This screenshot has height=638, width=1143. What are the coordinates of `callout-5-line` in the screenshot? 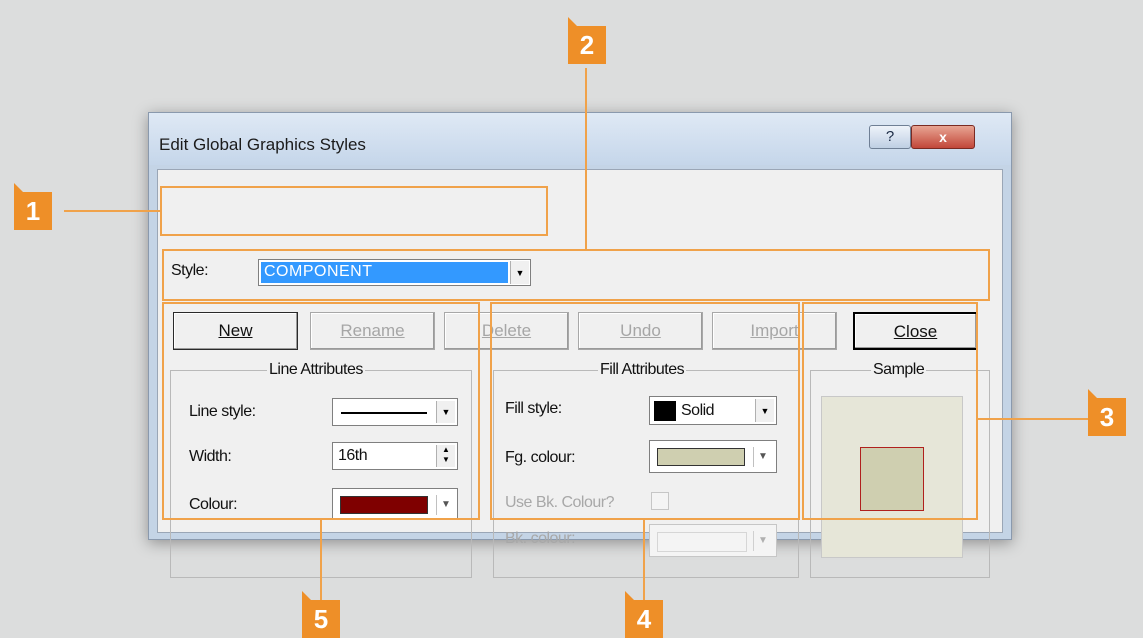 It's located at (321, 561).